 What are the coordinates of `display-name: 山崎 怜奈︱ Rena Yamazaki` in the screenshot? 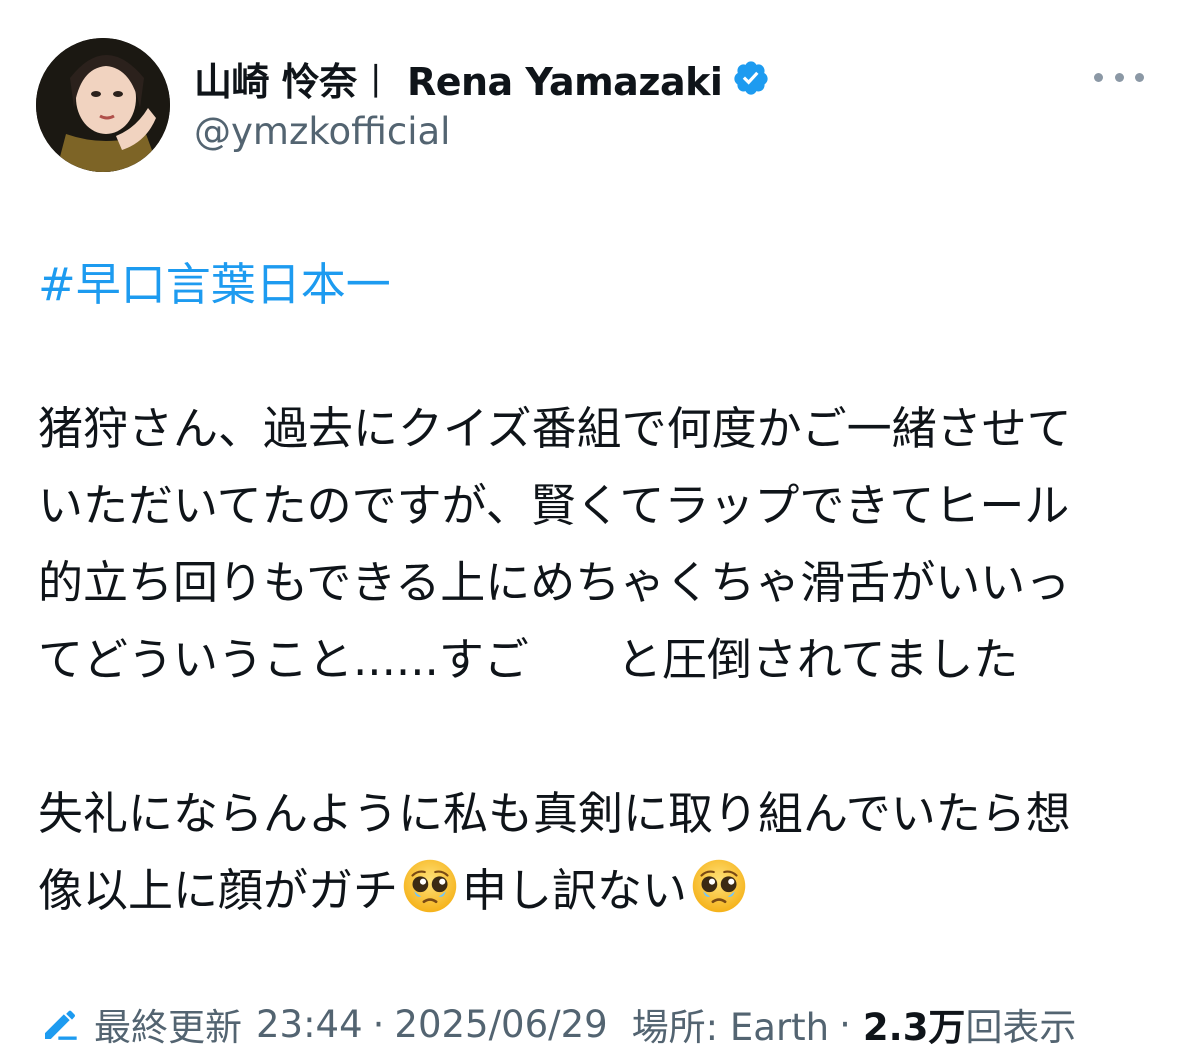 It's located at (458, 78).